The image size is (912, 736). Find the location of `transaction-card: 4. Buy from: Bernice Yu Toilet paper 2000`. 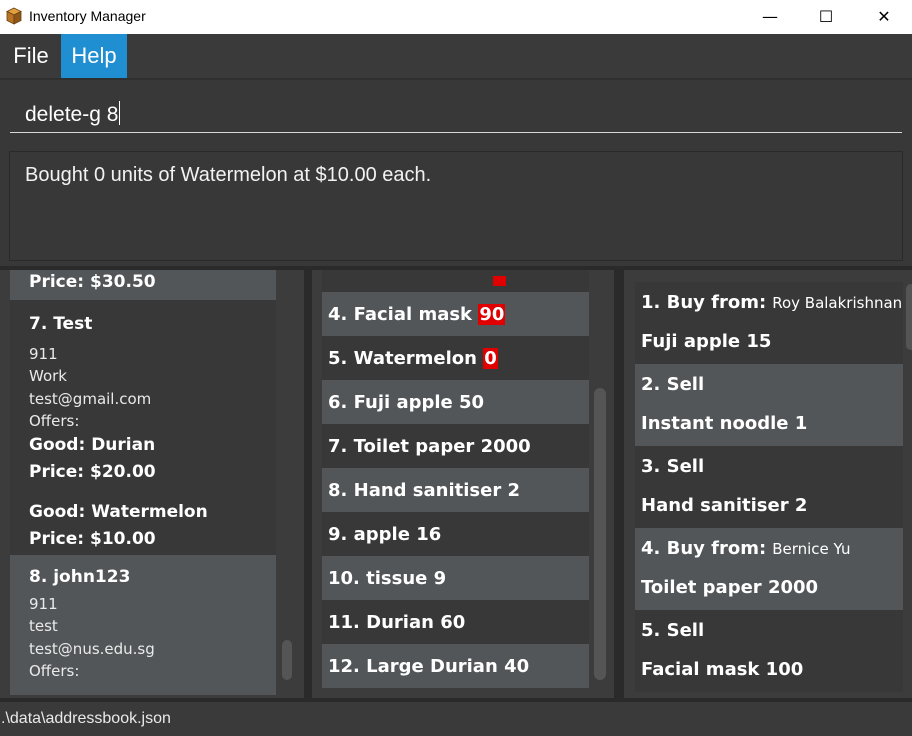

transaction-card: 4. Buy from: Bernice Yu Toilet paper 2000 is located at coordinates (769, 569).